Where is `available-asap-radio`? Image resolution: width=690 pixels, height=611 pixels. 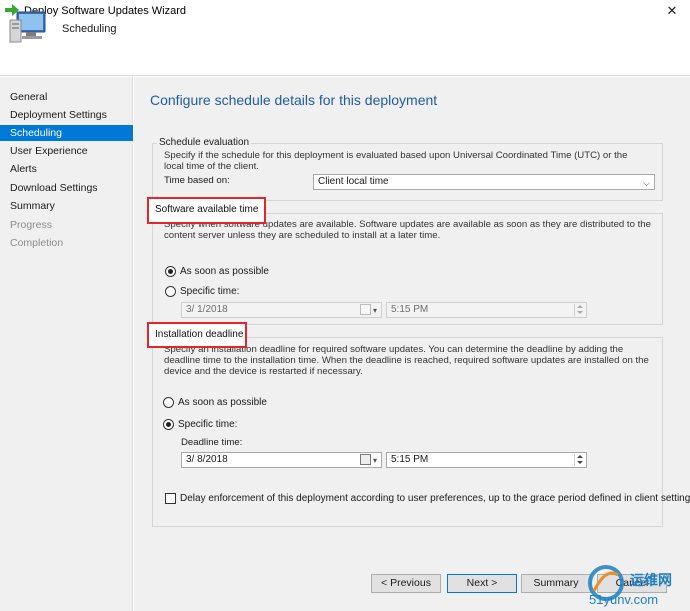 available-asap-radio is located at coordinates (170, 271).